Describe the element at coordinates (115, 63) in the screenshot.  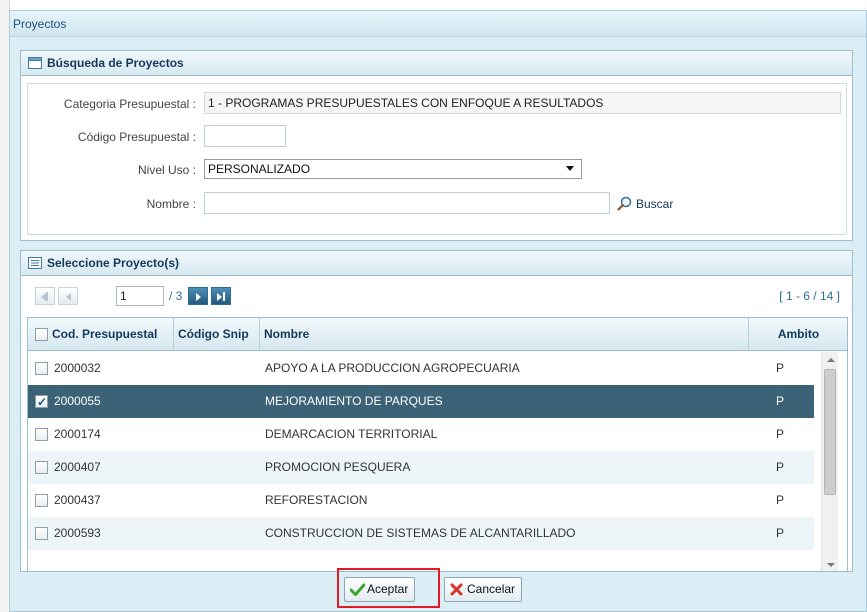
I see `search-panel-title: Búsqueda de Proyectos` at that location.